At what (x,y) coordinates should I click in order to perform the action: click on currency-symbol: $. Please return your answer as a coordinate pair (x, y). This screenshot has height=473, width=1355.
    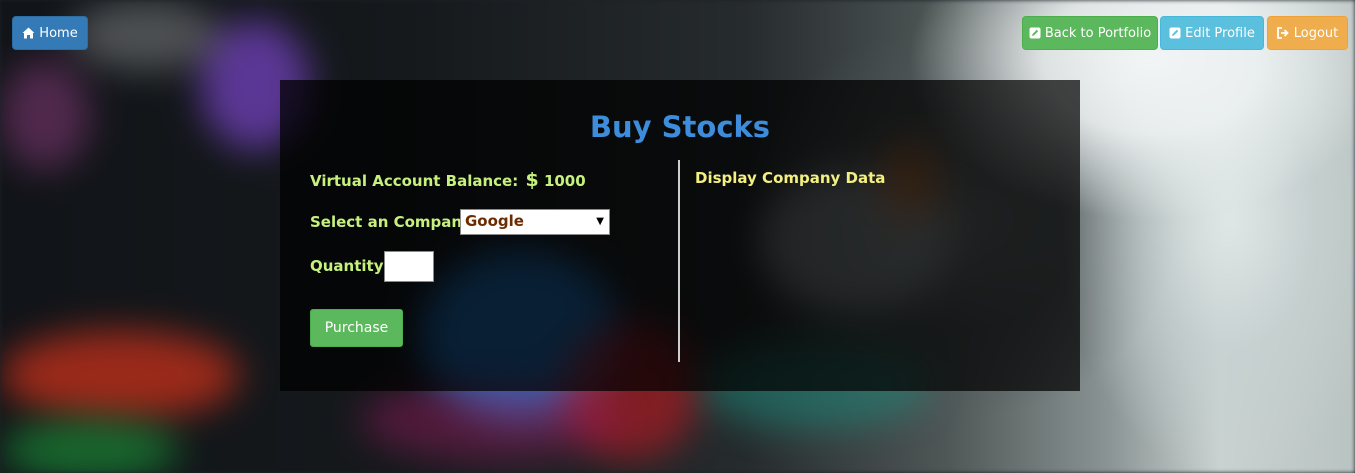
    Looking at the image, I should click on (532, 180).